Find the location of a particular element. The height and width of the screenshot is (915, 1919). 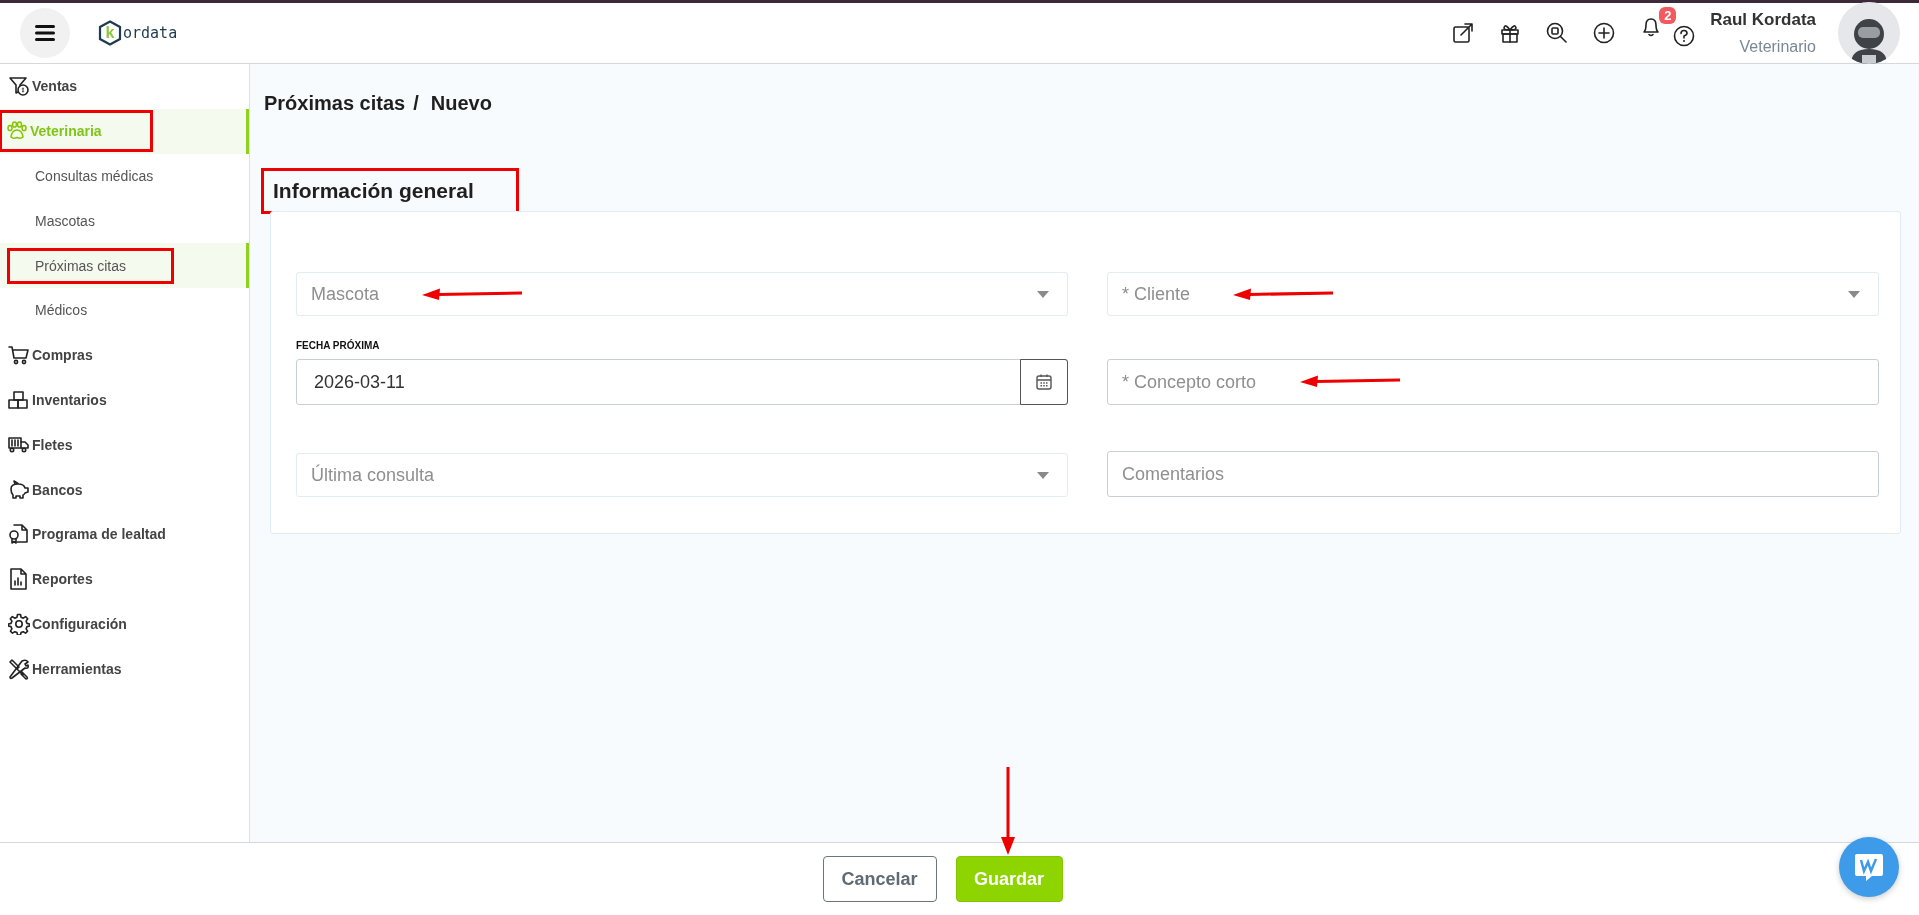

field-label: FECHA PRÓXIMA is located at coordinates (338, 345).